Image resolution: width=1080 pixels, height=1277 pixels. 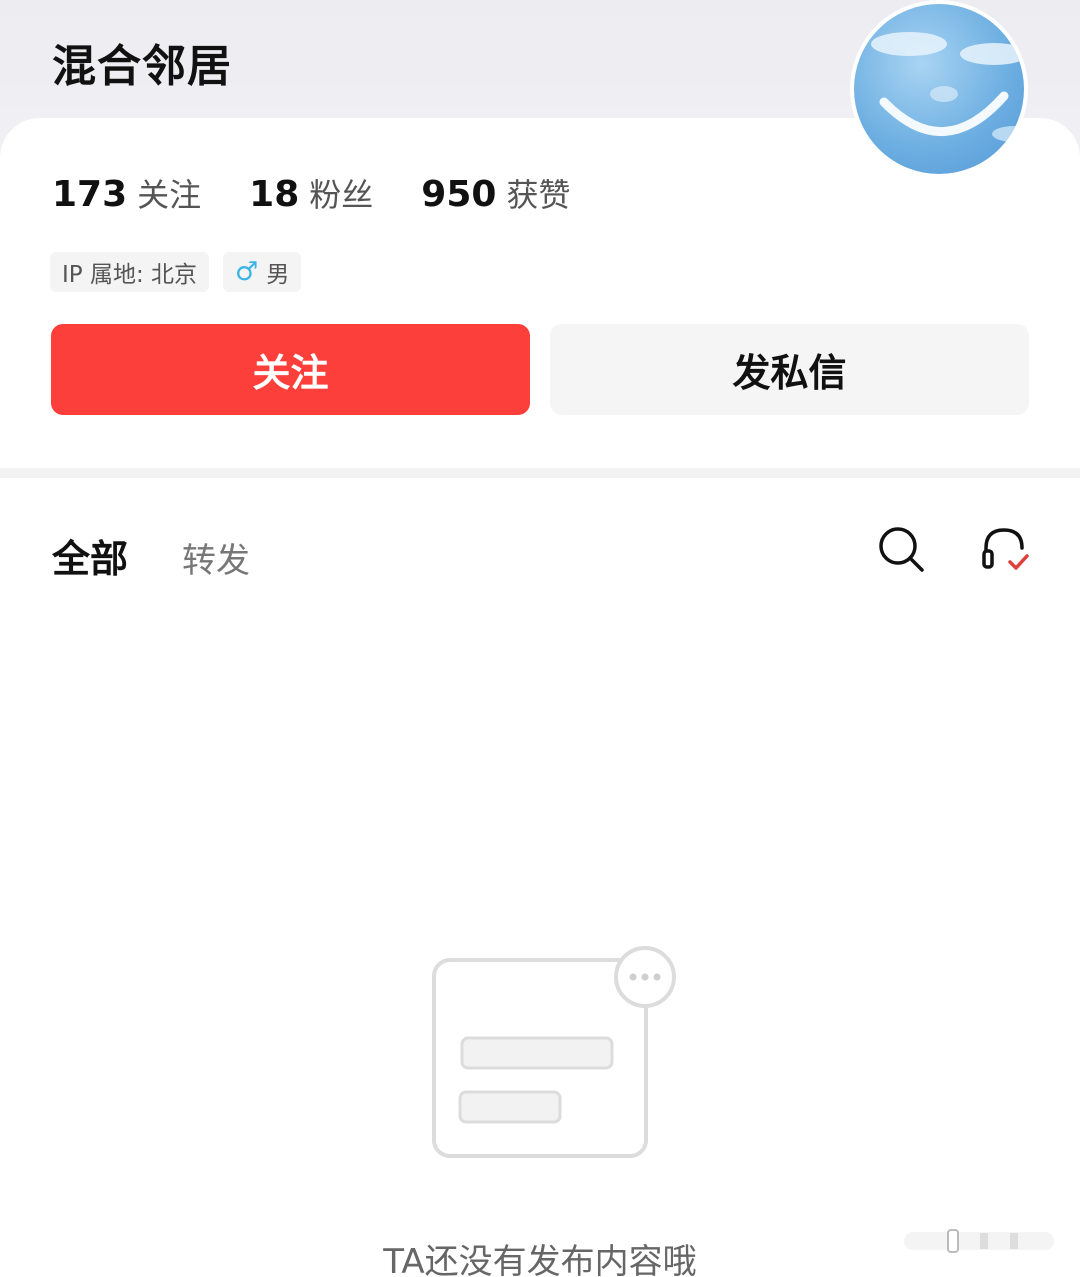 I want to click on profile-stats: 173 关注 18 粉丝 950 获赞, so click(x=311, y=193).